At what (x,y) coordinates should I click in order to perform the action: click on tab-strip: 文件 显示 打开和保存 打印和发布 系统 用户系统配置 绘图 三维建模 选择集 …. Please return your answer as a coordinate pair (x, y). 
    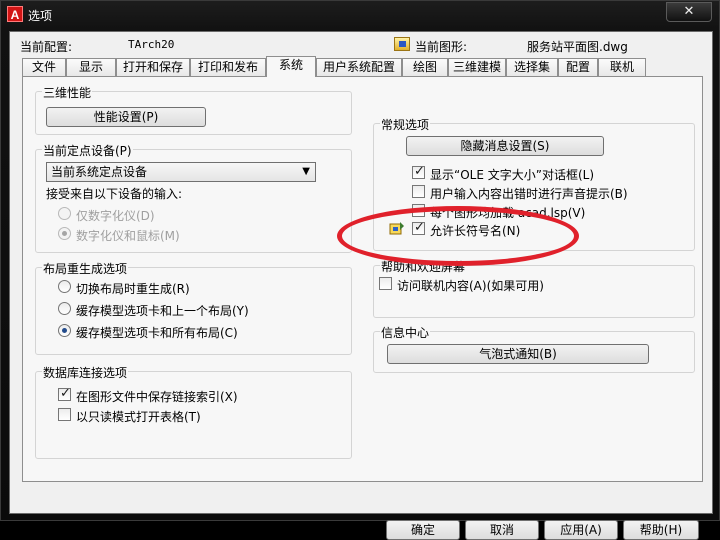
    Looking at the image, I should click on (362, 66).